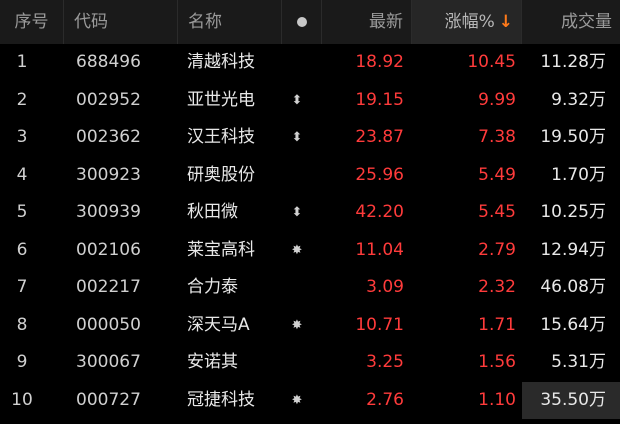 This screenshot has height=424, width=620. I want to click on header-index: 序号, so click(32, 22).